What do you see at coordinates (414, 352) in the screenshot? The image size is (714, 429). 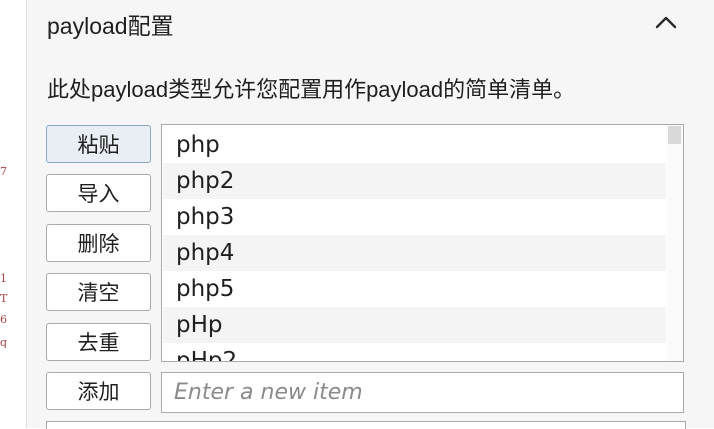 I see `list-item: pHp2` at bounding box center [414, 352].